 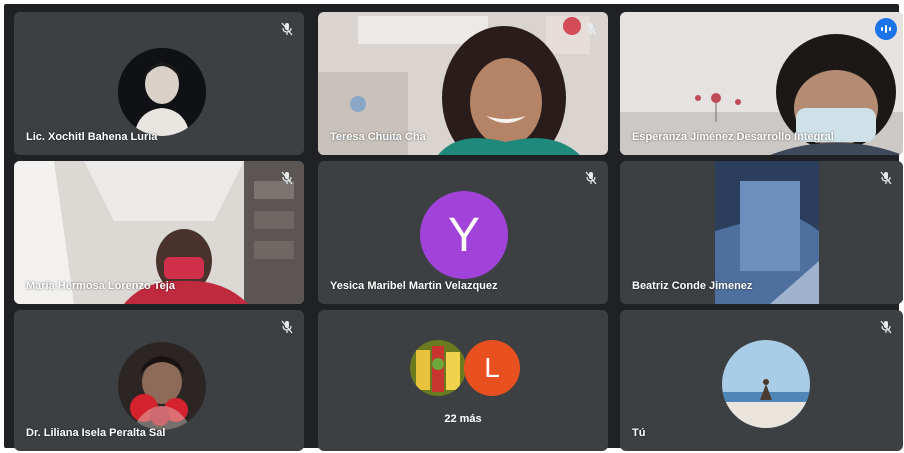 I want to click on participant-tile-6: Beatriz Conde Jimenez, so click(x=761, y=232).